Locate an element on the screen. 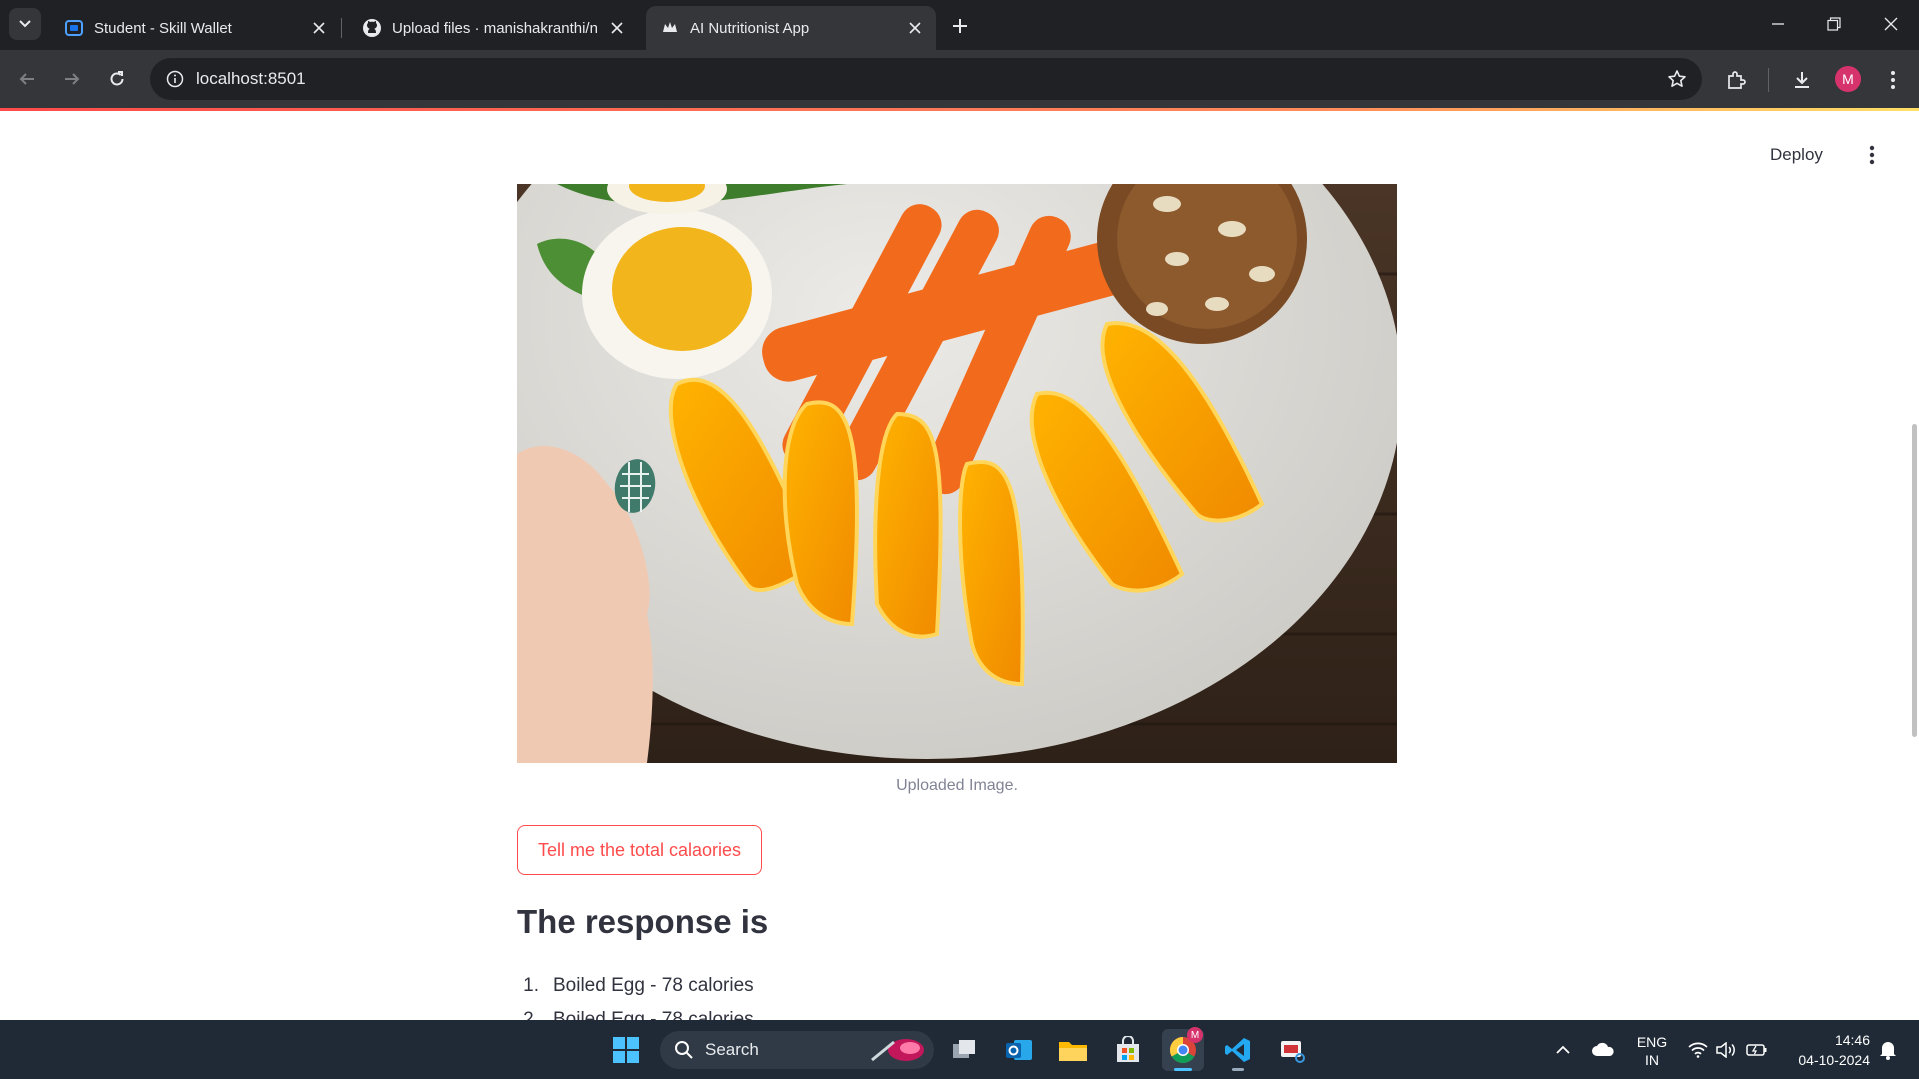 This screenshot has width=1919, height=1079. image-caption: Uploaded Image. is located at coordinates (957, 785).